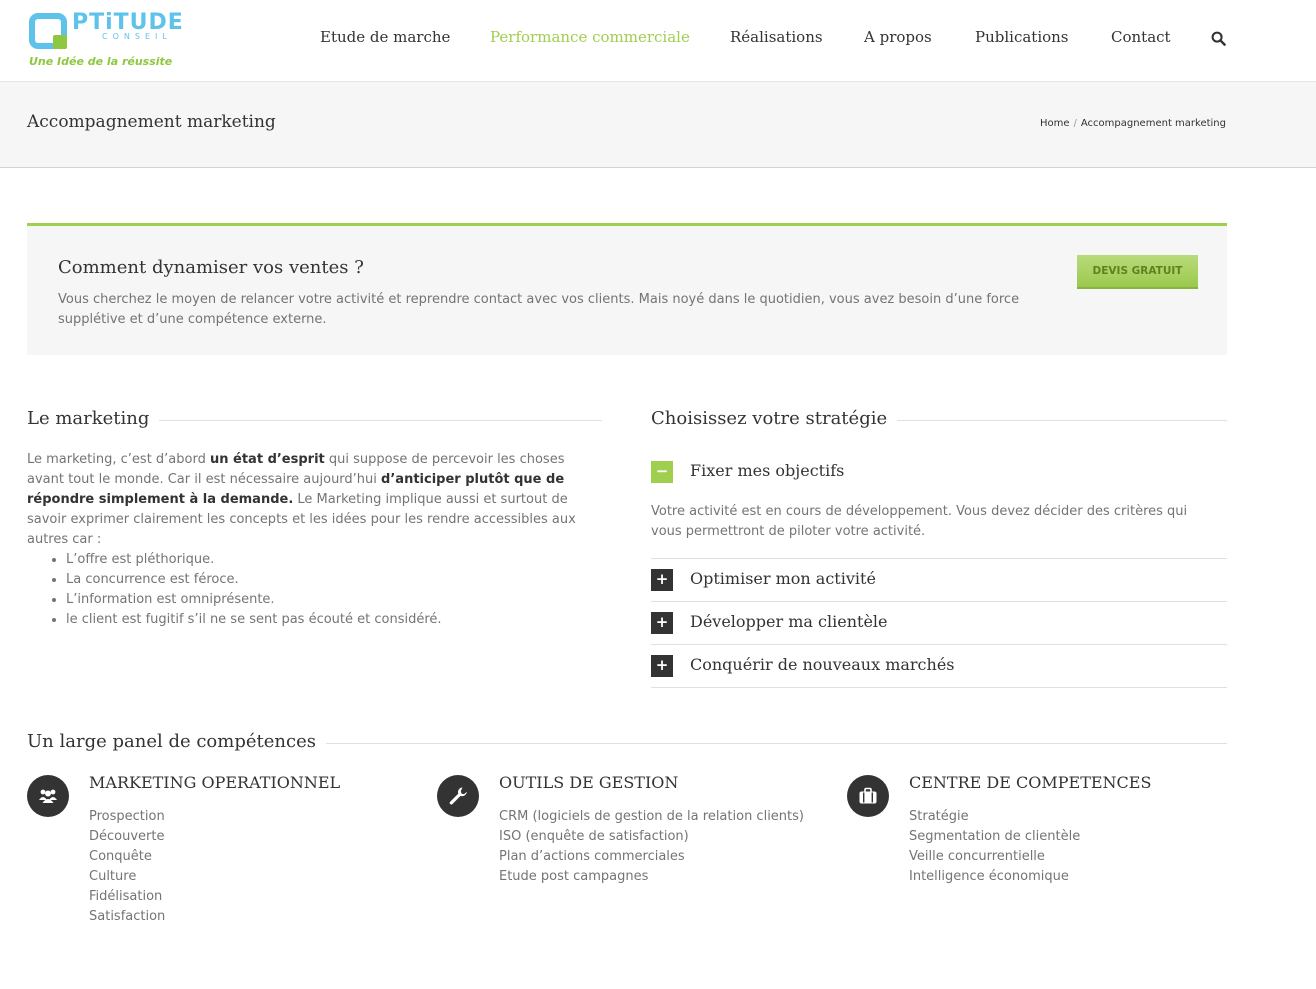 This screenshot has height=989, width=1316. I want to click on list-item: Découverte, so click(127, 836).